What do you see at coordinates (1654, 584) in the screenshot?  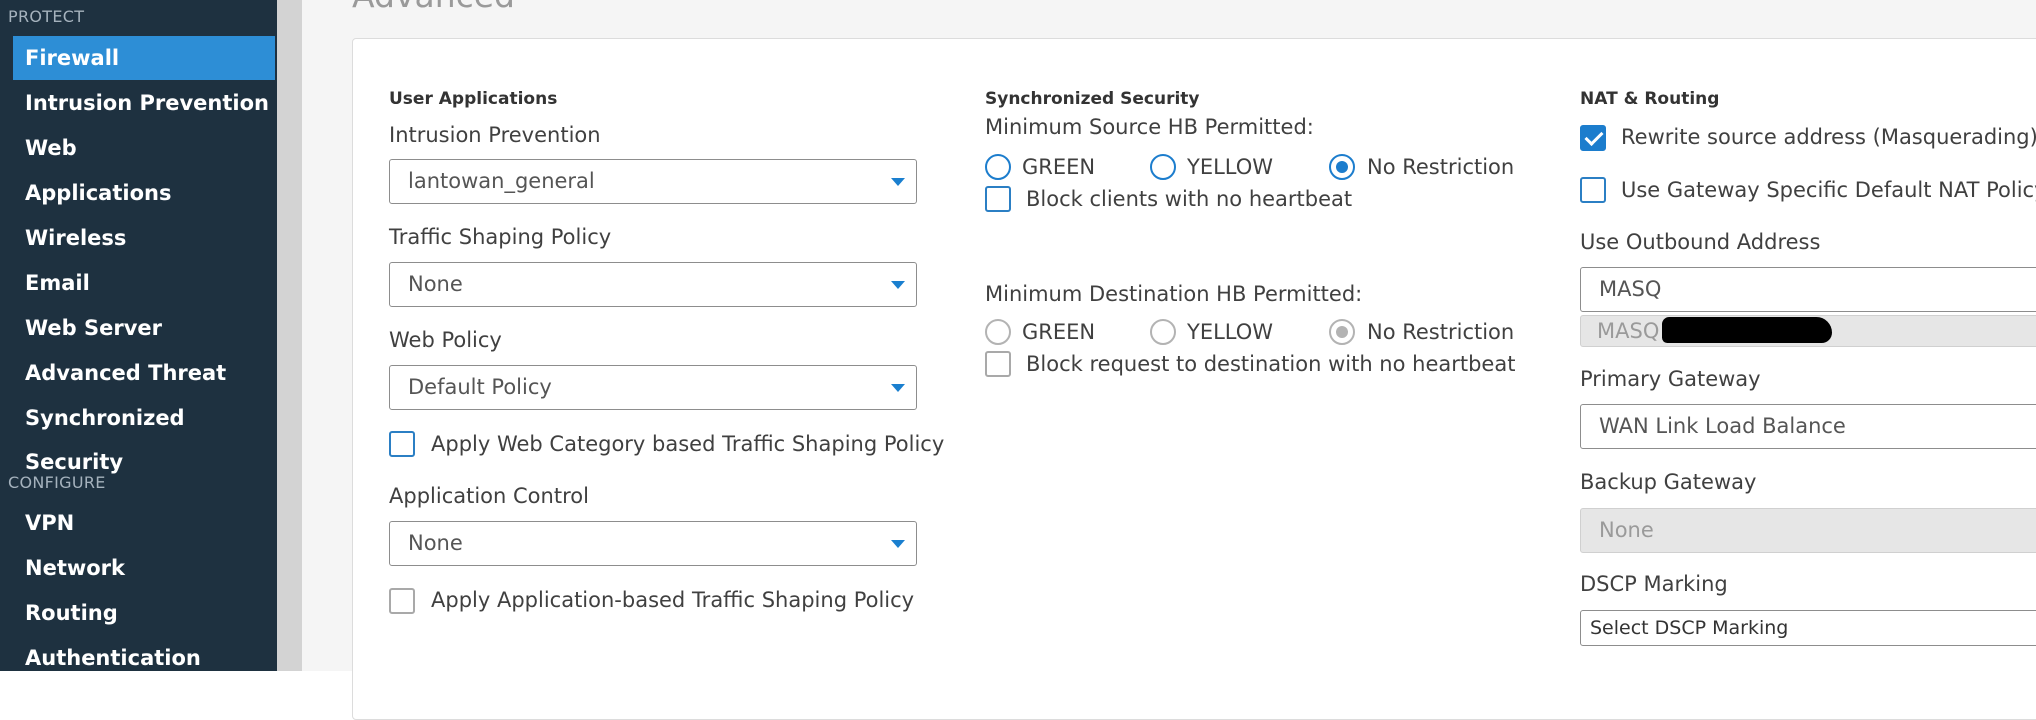 I see `dscp-marking-label: DSCP Marking` at bounding box center [1654, 584].